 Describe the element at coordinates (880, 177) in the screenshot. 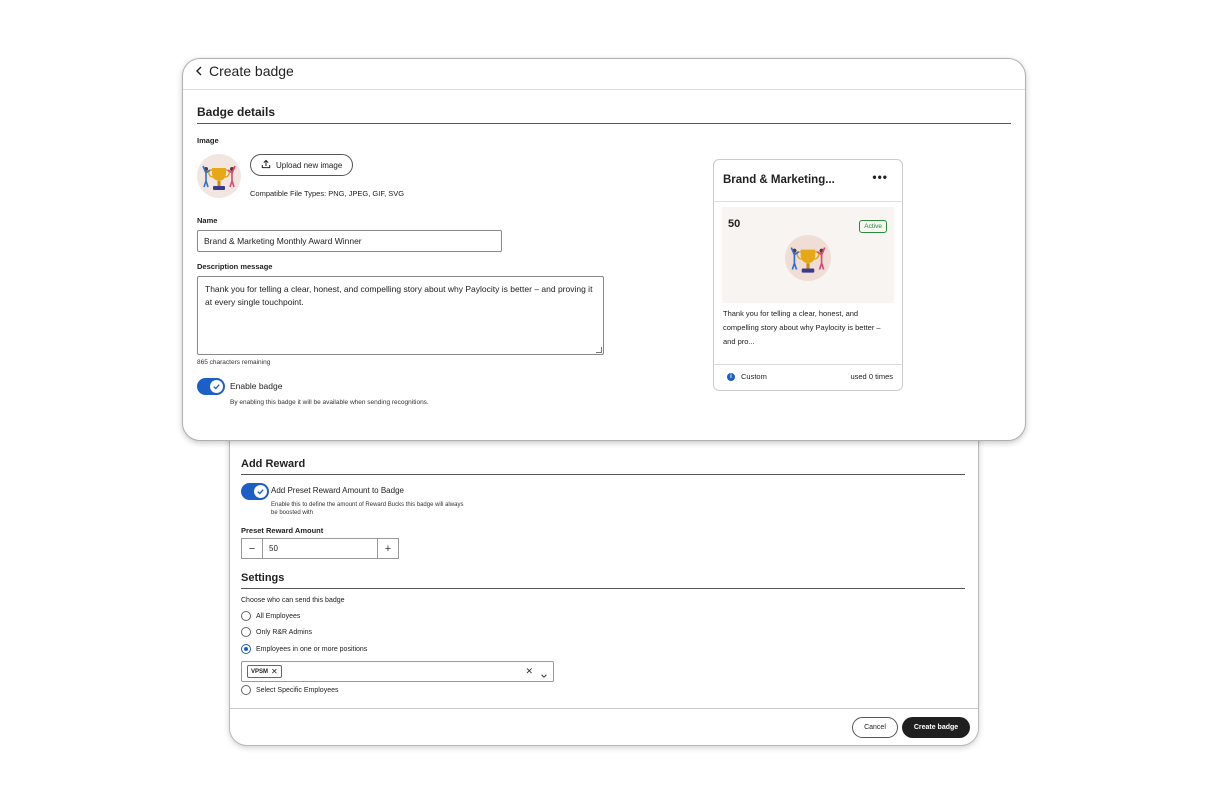

I see `more-options-icon: •••` at that location.